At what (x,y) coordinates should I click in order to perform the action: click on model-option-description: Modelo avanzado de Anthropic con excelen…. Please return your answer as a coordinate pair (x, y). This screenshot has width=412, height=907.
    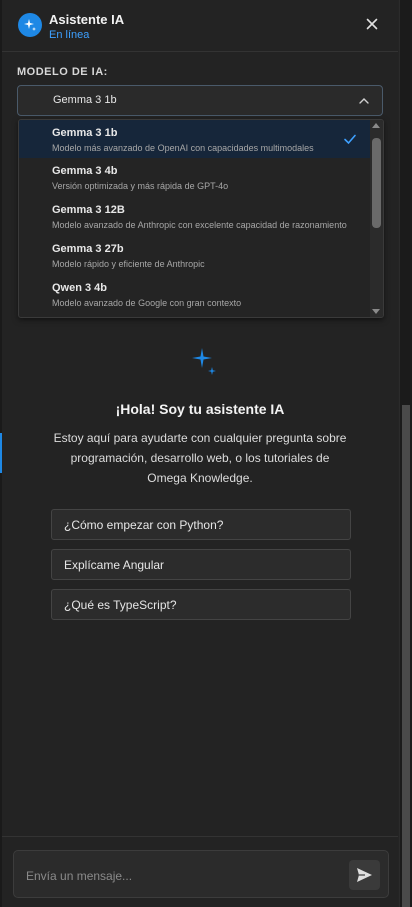
    Looking at the image, I should click on (199, 225).